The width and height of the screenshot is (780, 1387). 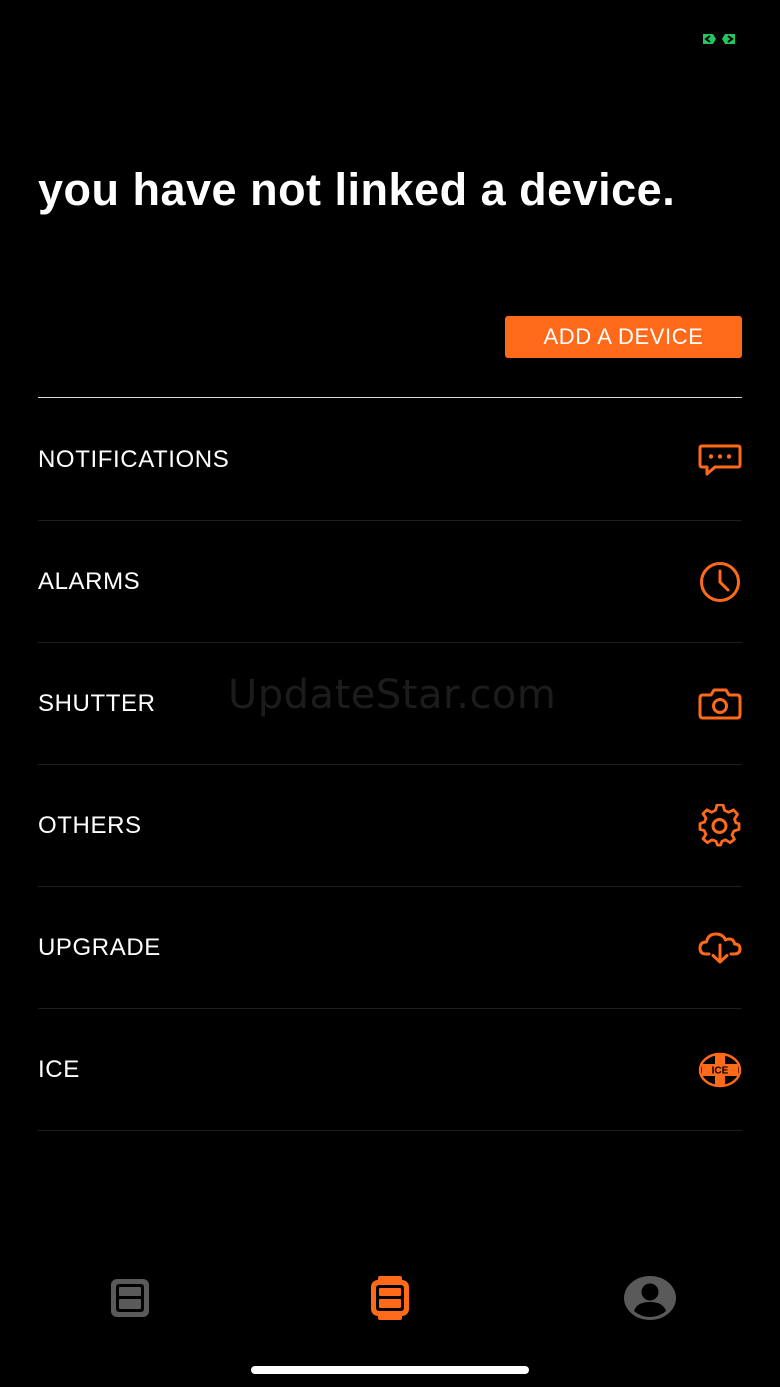 I want to click on dashboard-icon, so click(x=130, y=1298).